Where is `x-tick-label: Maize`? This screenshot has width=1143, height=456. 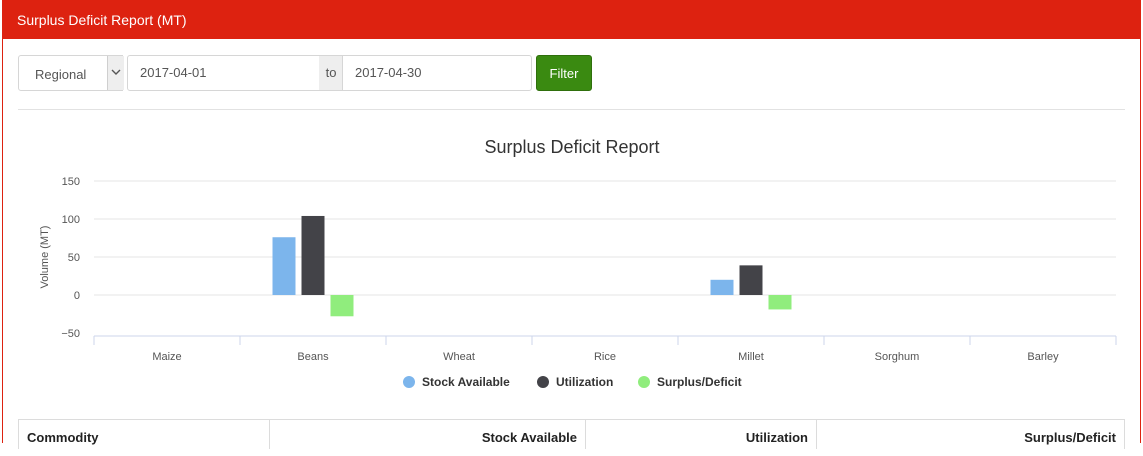 x-tick-label: Maize is located at coordinates (166, 357).